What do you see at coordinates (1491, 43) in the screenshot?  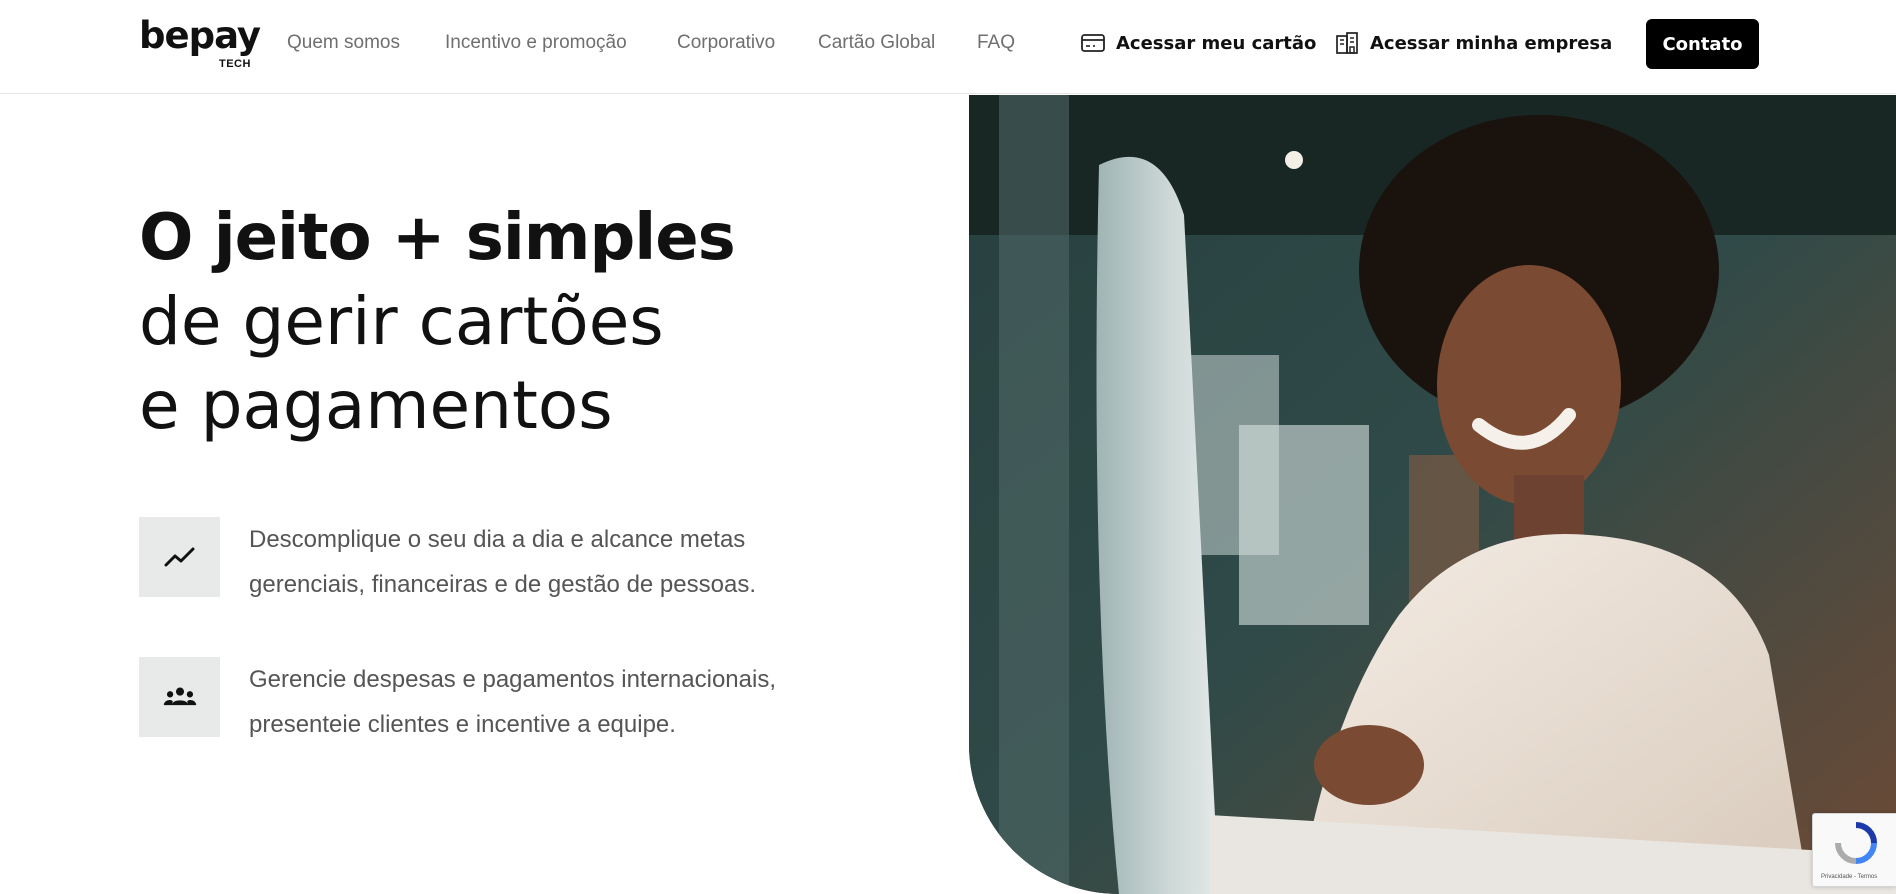 I see `access-company-label: Acessar minha empresa` at bounding box center [1491, 43].